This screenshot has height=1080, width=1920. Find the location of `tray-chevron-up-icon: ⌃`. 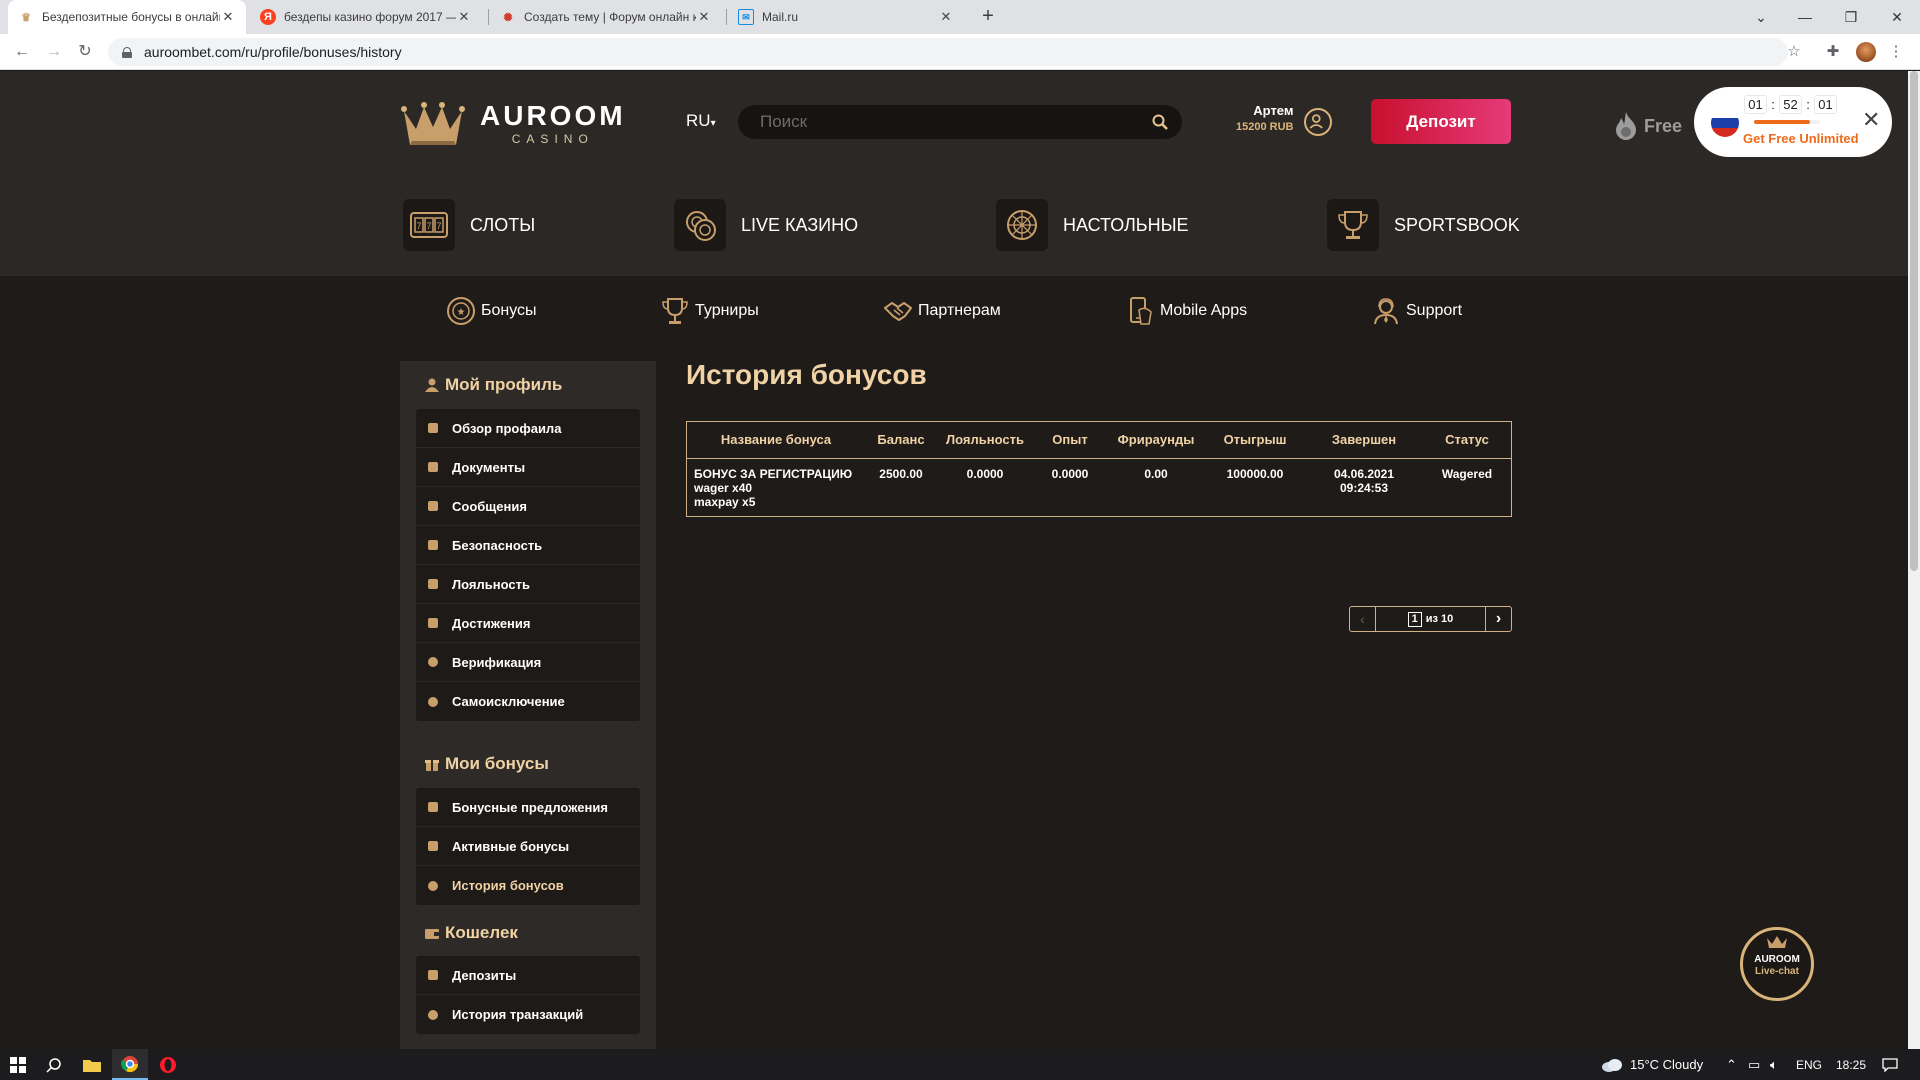

tray-chevron-up-icon: ⌃ is located at coordinates (1731, 1064).